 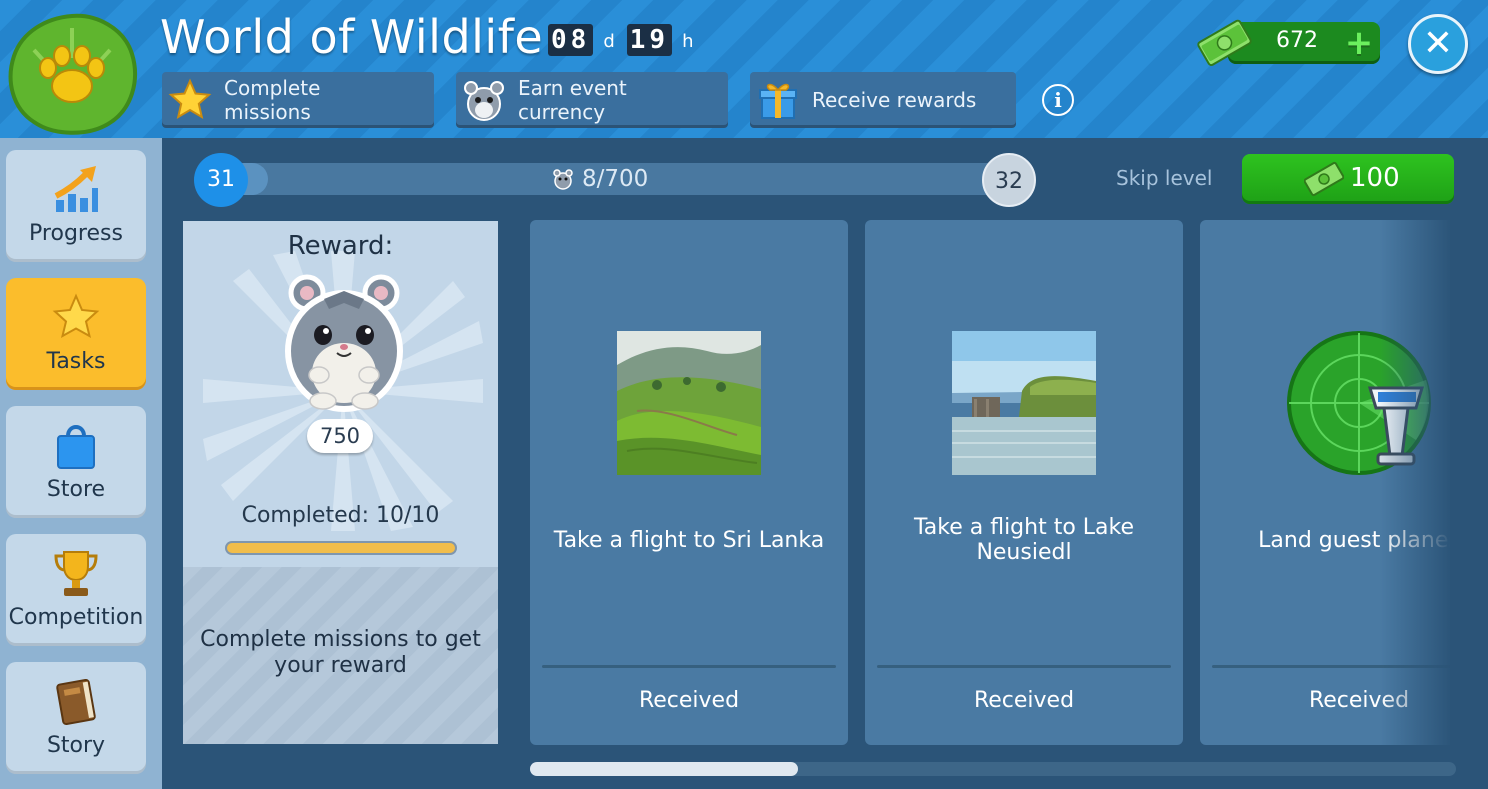 What do you see at coordinates (664, 769) in the screenshot?
I see `carousel-scrollbar-thumb` at bounding box center [664, 769].